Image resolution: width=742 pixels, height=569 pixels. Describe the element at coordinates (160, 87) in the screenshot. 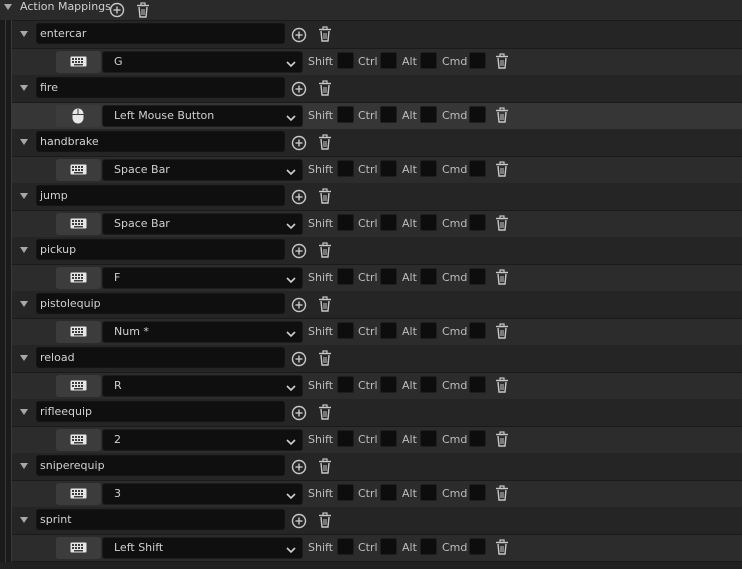

I see `action-name-input: fire` at that location.